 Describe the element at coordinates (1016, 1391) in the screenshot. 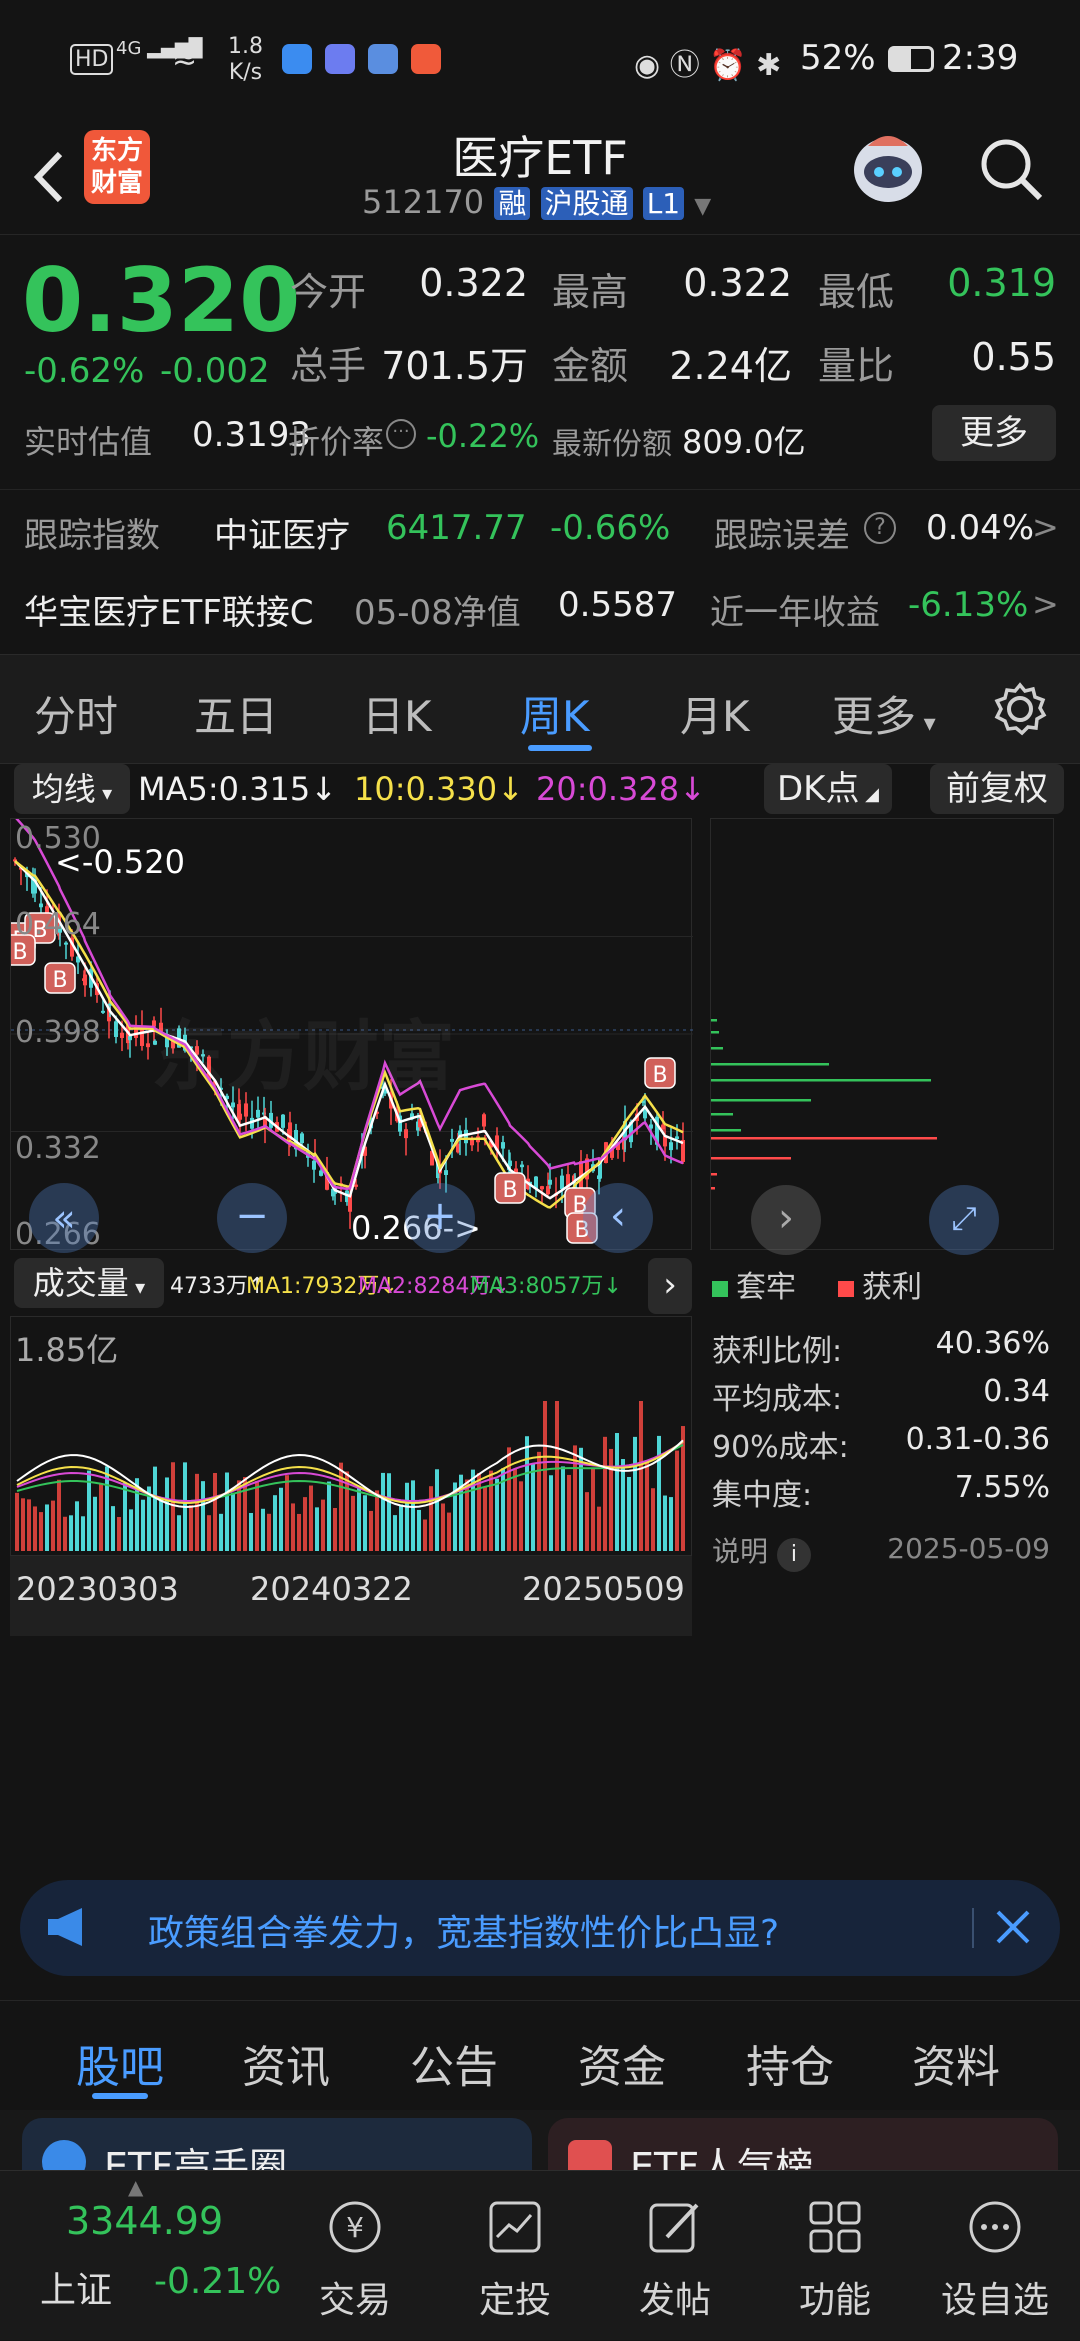

I see `avg-cost-value: 0.34` at that location.